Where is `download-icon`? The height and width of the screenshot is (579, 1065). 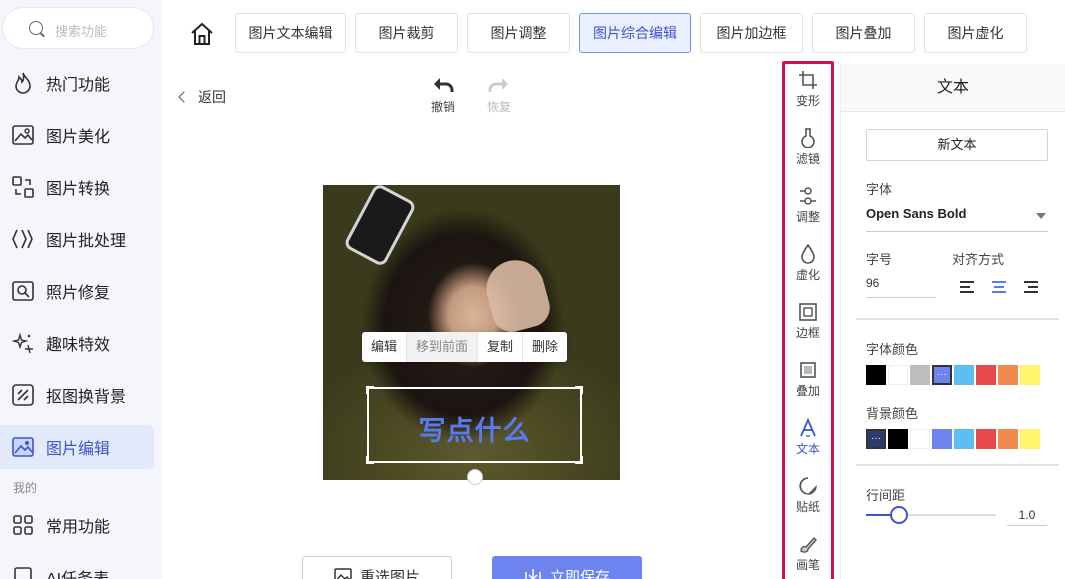 download-icon is located at coordinates (533, 574).